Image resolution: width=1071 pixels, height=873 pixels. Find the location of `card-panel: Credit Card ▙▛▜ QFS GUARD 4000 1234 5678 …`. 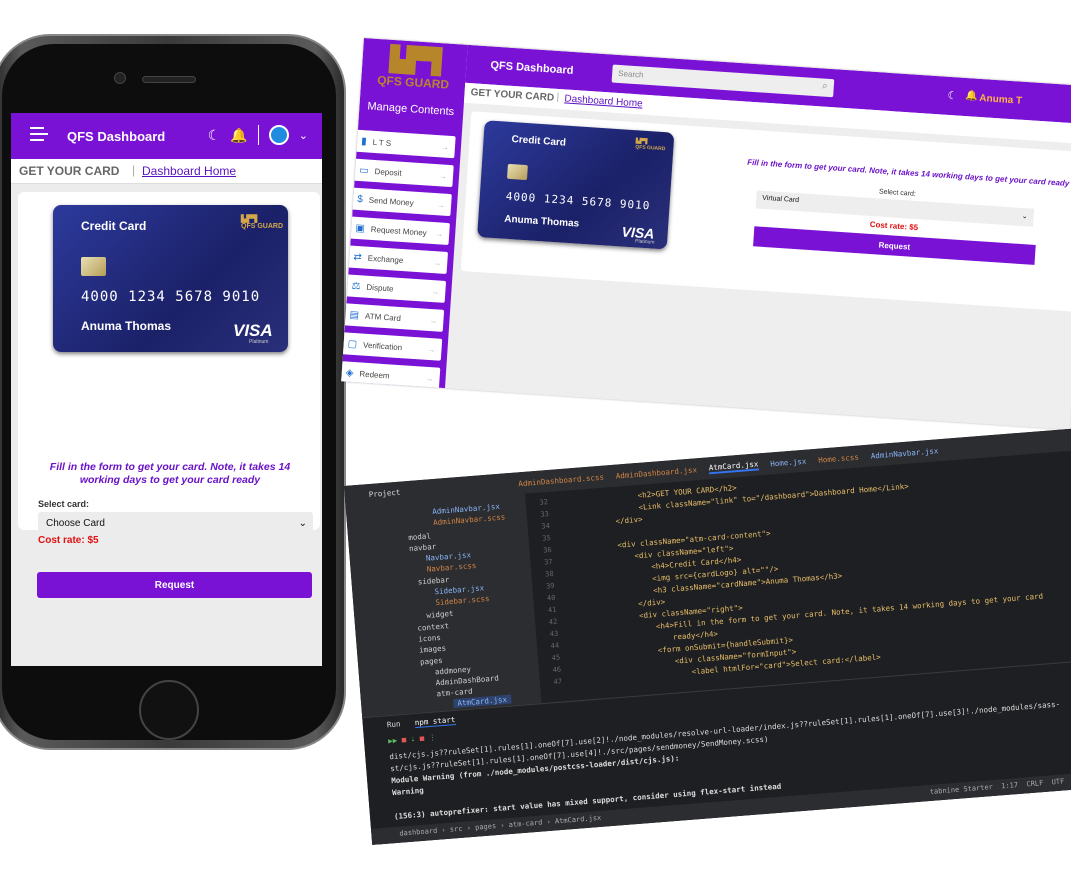

card-panel: Credit Card ▙▛▜ QFS GUARD 4000 1234 5678 … is located at coordinates (169, 395).